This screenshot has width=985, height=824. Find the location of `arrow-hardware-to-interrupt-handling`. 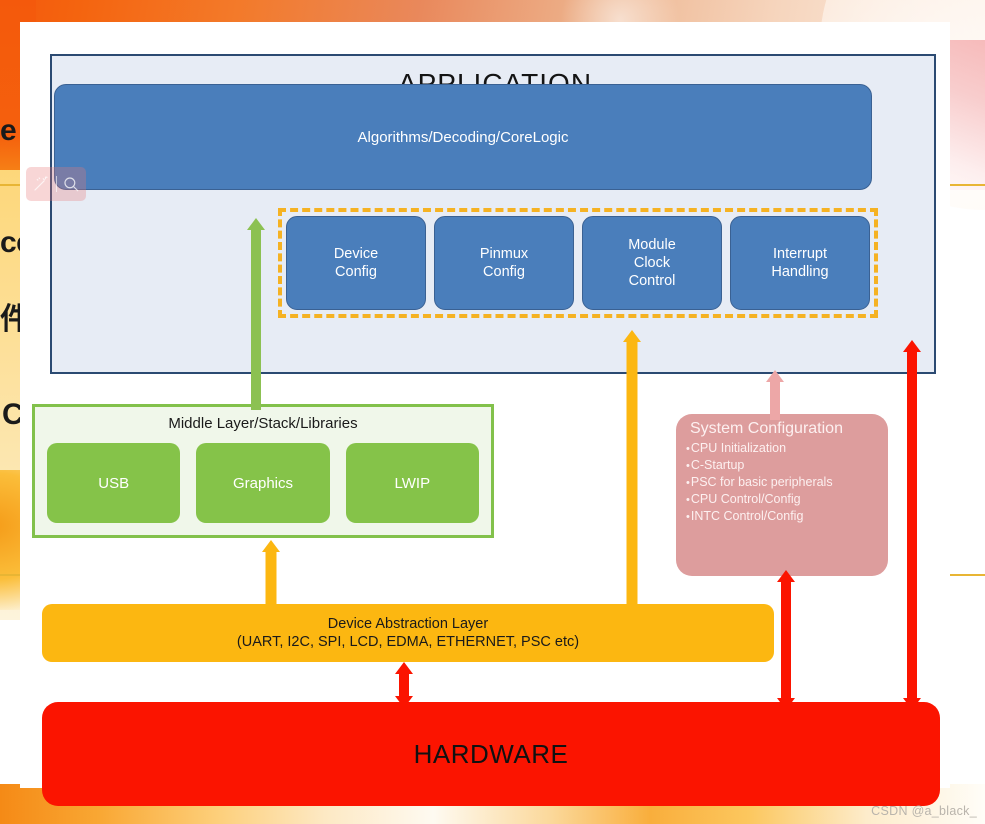

arrow-hardware-to-interrupt-handling is located at coordinates (912, 525).